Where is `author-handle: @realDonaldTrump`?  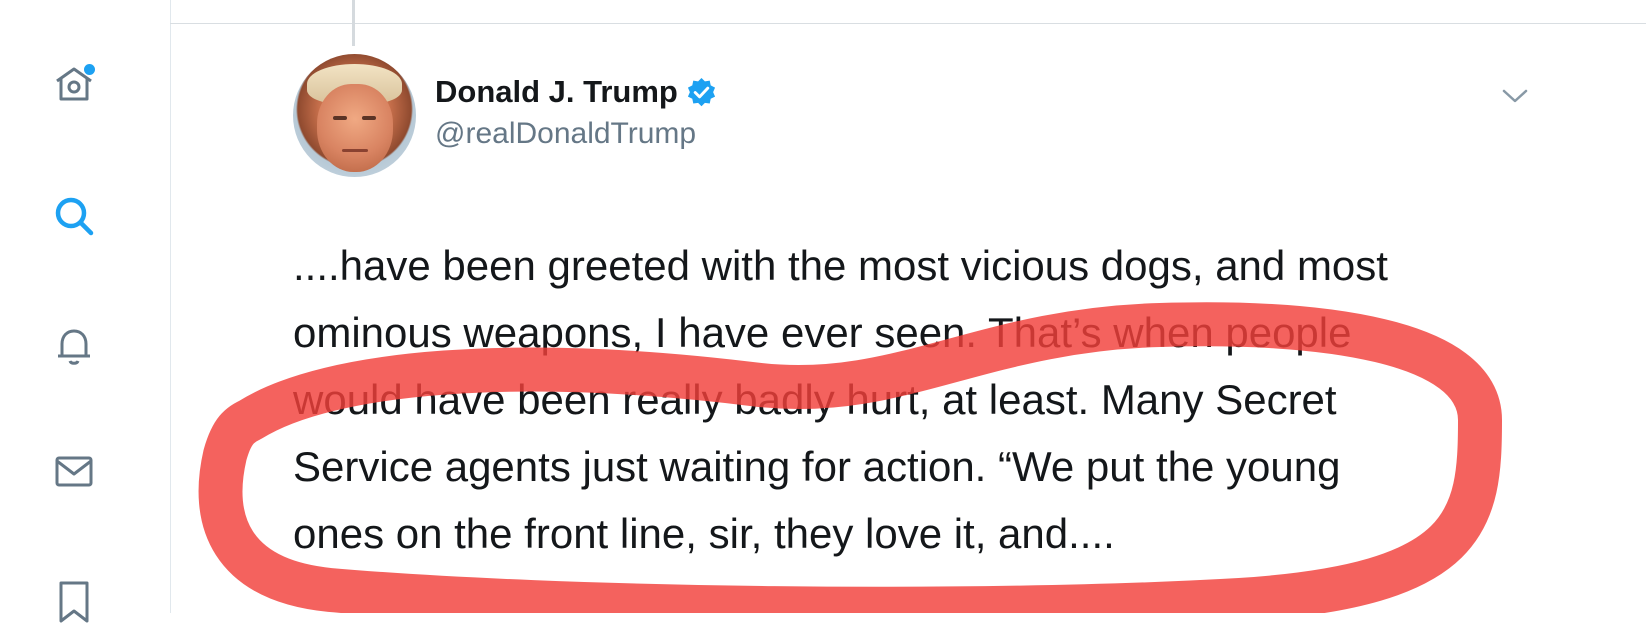
author-handle: @realDonaldTrump is located at coordinates (565, 134).